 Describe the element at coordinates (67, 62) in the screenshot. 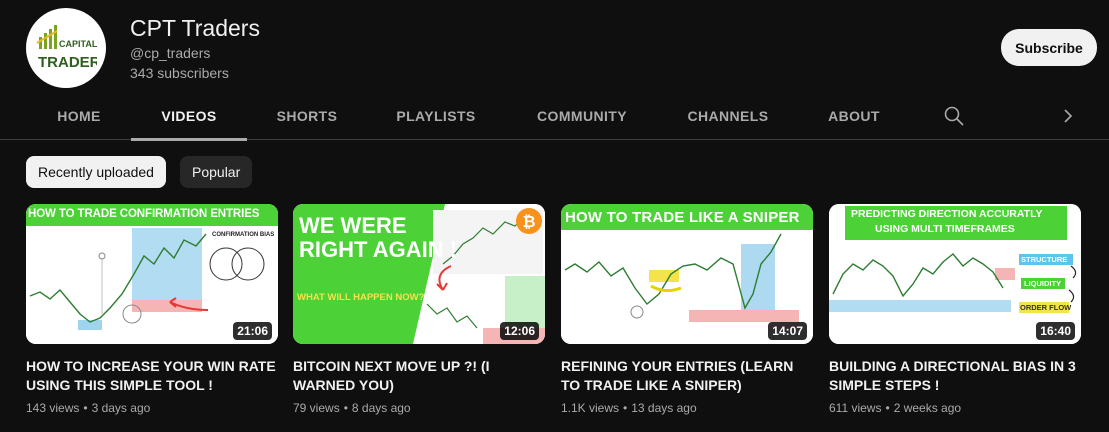

I see `svg-text: TRADERS` at that location.